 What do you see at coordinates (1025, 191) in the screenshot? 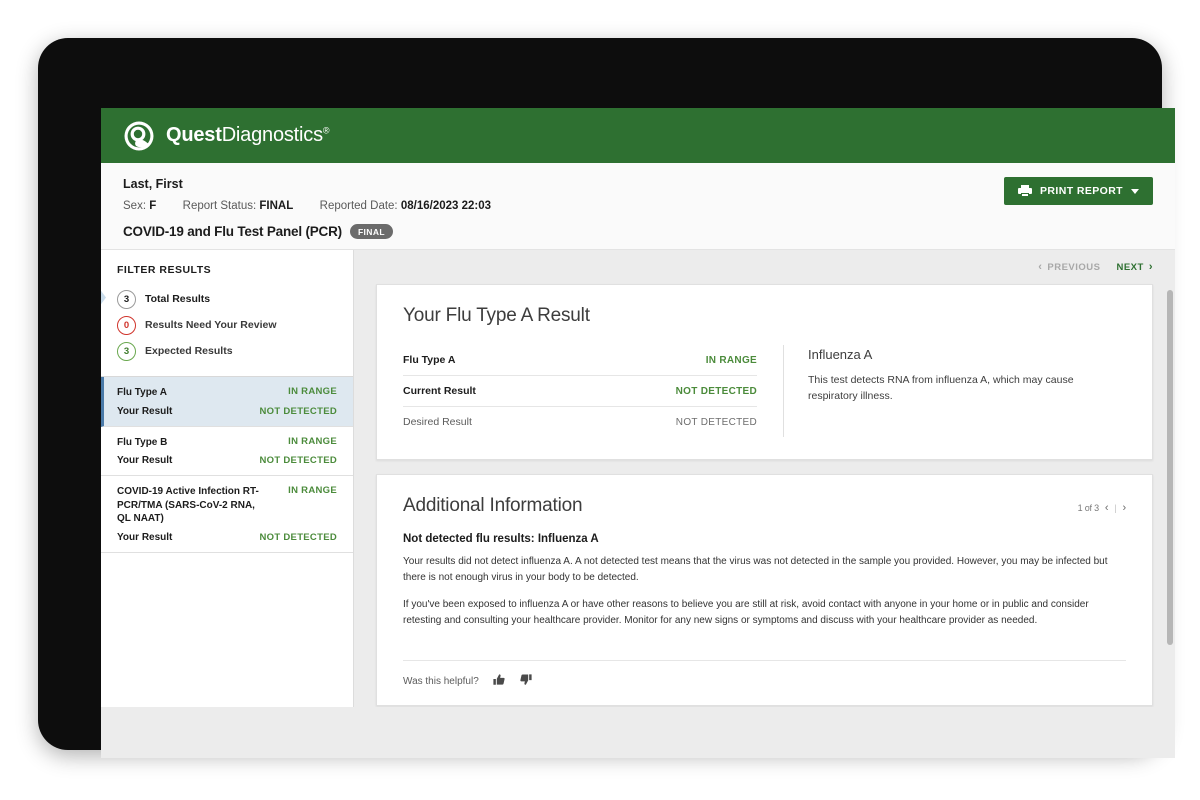
I see `printer-icon` at bounding box center [1025, 191].